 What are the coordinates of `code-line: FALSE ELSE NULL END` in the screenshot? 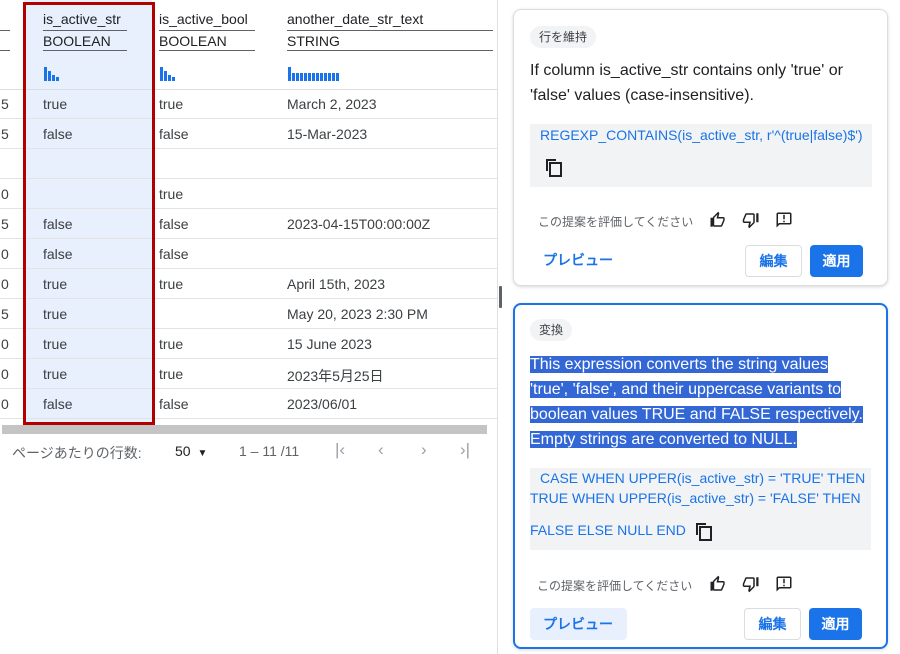 It's located at (608, 530).